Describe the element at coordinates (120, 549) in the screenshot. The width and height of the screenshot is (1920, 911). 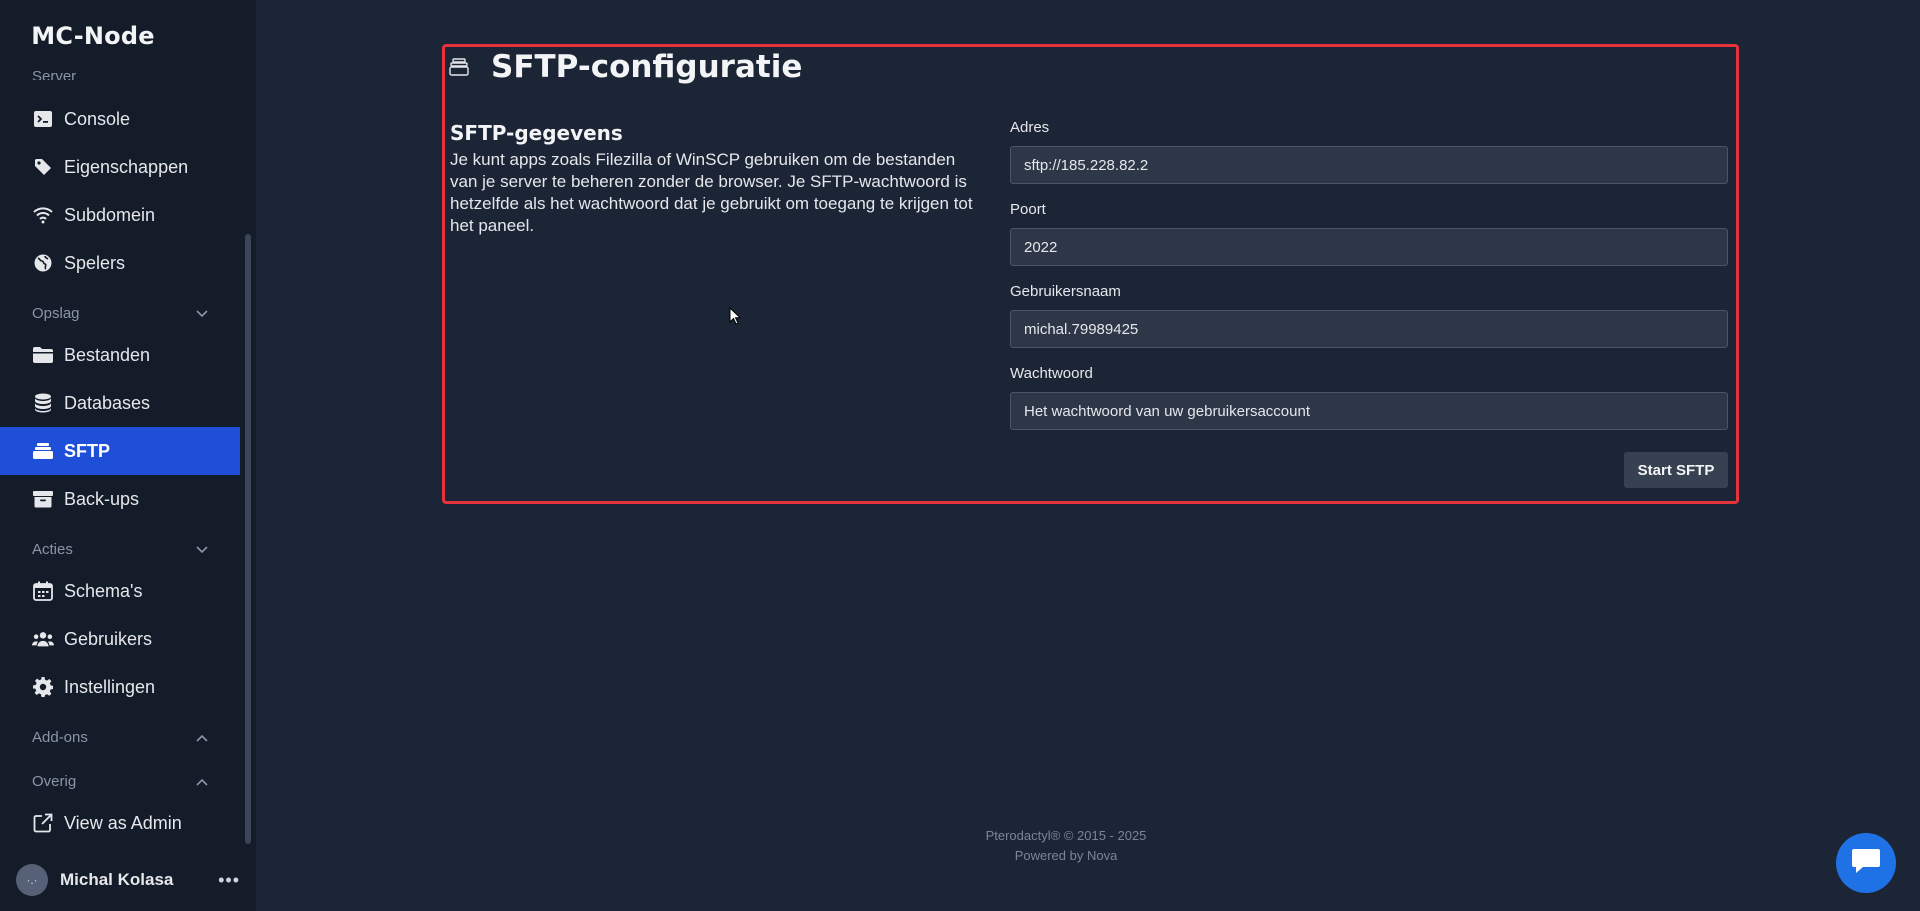
I see `section-acties: Acties` at that location.